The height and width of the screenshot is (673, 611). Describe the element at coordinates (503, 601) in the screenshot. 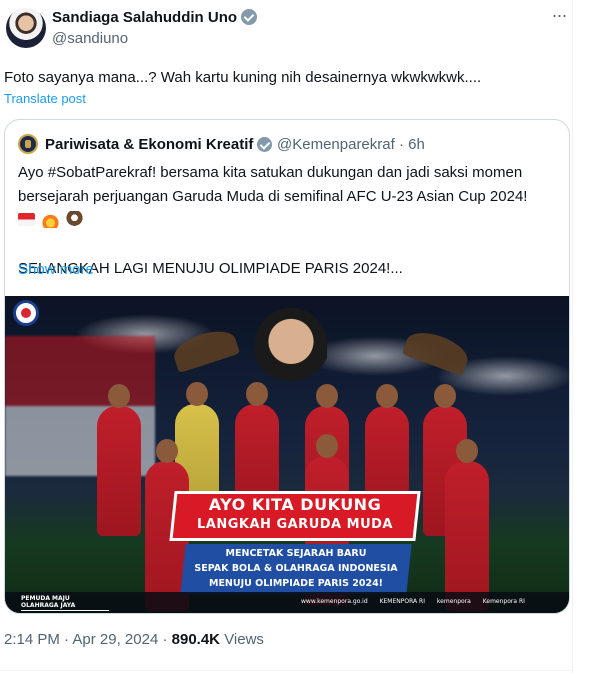

I see `social-handle-text: Kemenpora RI` at that location.